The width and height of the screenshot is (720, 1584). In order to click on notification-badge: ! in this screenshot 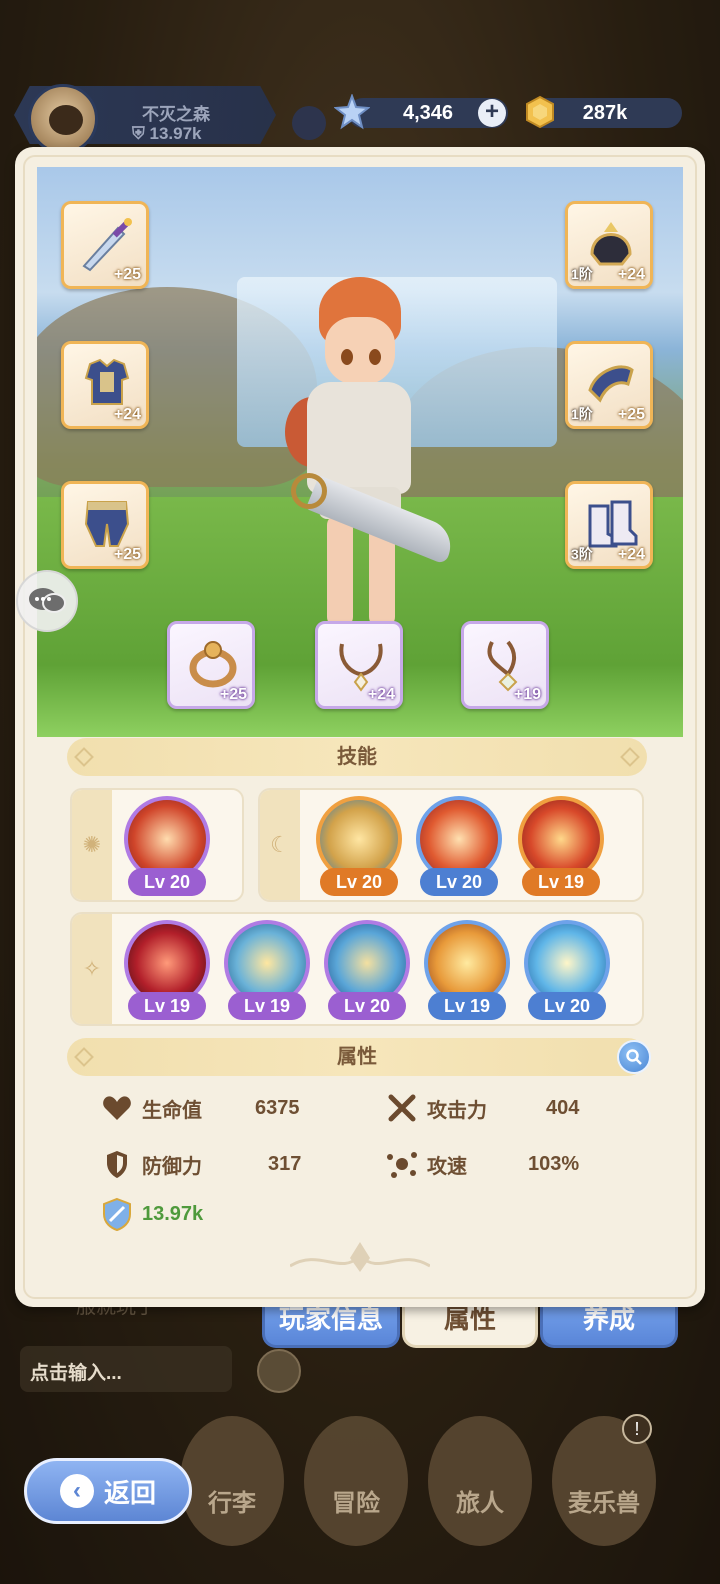, I will do `click(637, 1429)`.